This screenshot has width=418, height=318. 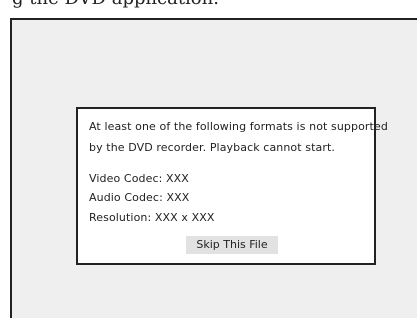 I want to click on resolution-label: Resolution: XXX x XXX, so click(x=152, y=217).